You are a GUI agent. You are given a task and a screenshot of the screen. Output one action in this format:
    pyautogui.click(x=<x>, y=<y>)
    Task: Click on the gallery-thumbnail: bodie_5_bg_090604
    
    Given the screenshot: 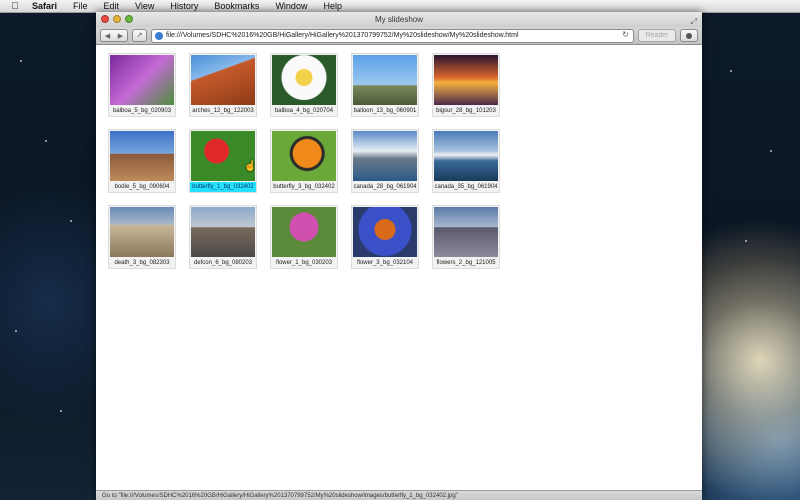 What is the action you would take?
    pyautogui.click(x=142, y=161)
    